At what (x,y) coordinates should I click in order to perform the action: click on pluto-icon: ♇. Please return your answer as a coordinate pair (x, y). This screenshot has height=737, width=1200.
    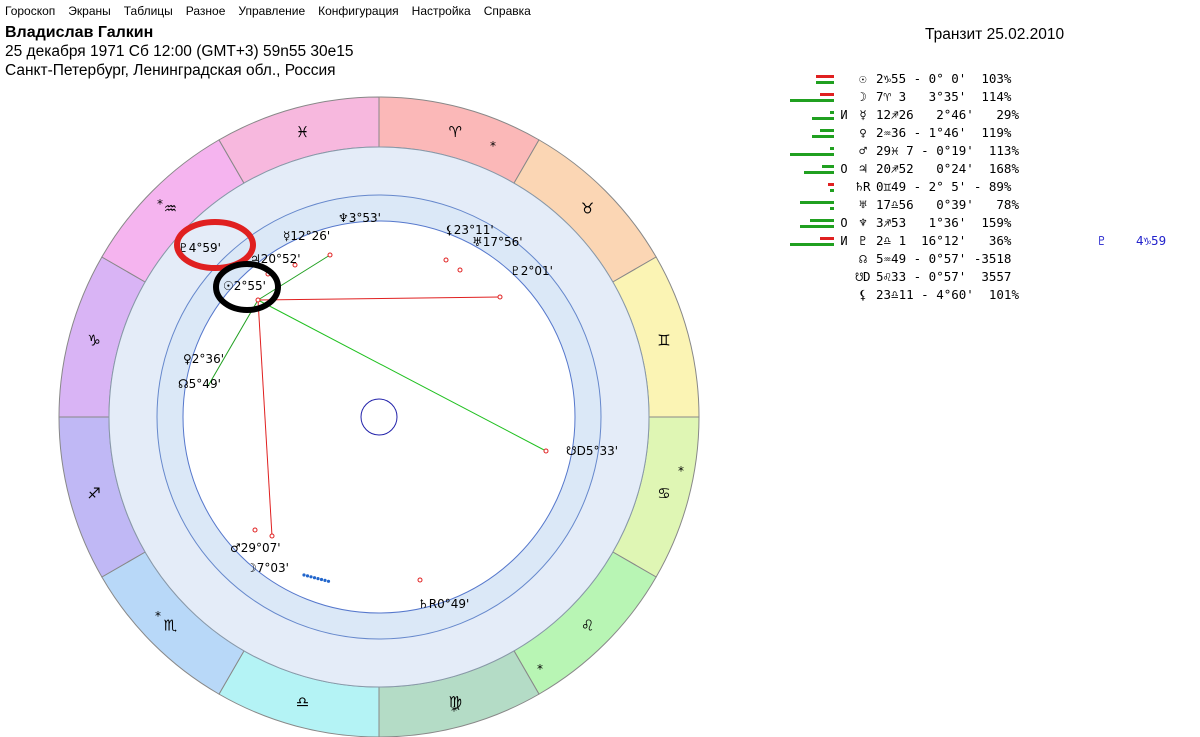
    Looking at the image, I should click on (515, 271).